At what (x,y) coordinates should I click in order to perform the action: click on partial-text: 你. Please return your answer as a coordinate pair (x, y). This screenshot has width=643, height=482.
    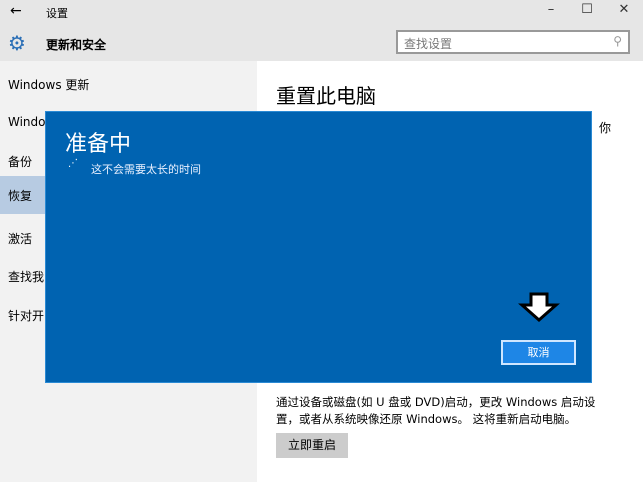
    Looking at the image, I should click on (605, 128).